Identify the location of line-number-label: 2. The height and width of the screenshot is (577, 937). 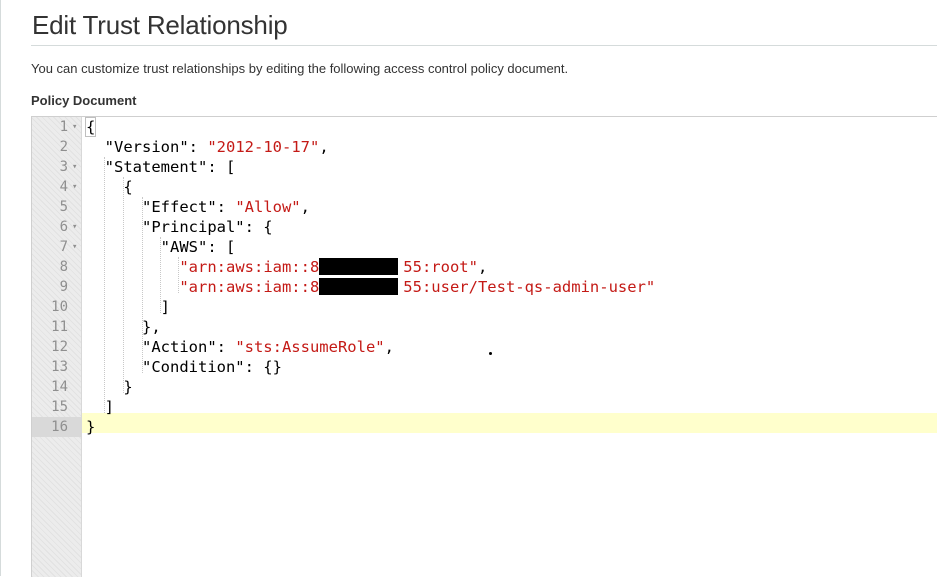
(63, 147).